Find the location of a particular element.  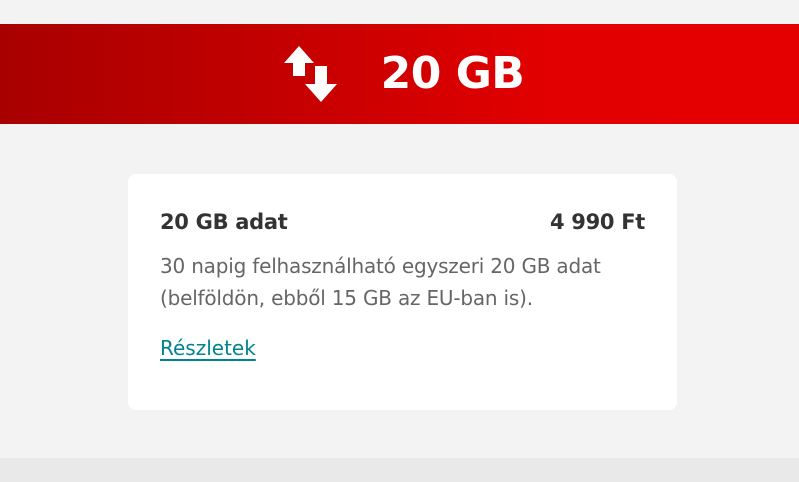

offer-title: 20 GB adat is located at coordinates (224, 222).